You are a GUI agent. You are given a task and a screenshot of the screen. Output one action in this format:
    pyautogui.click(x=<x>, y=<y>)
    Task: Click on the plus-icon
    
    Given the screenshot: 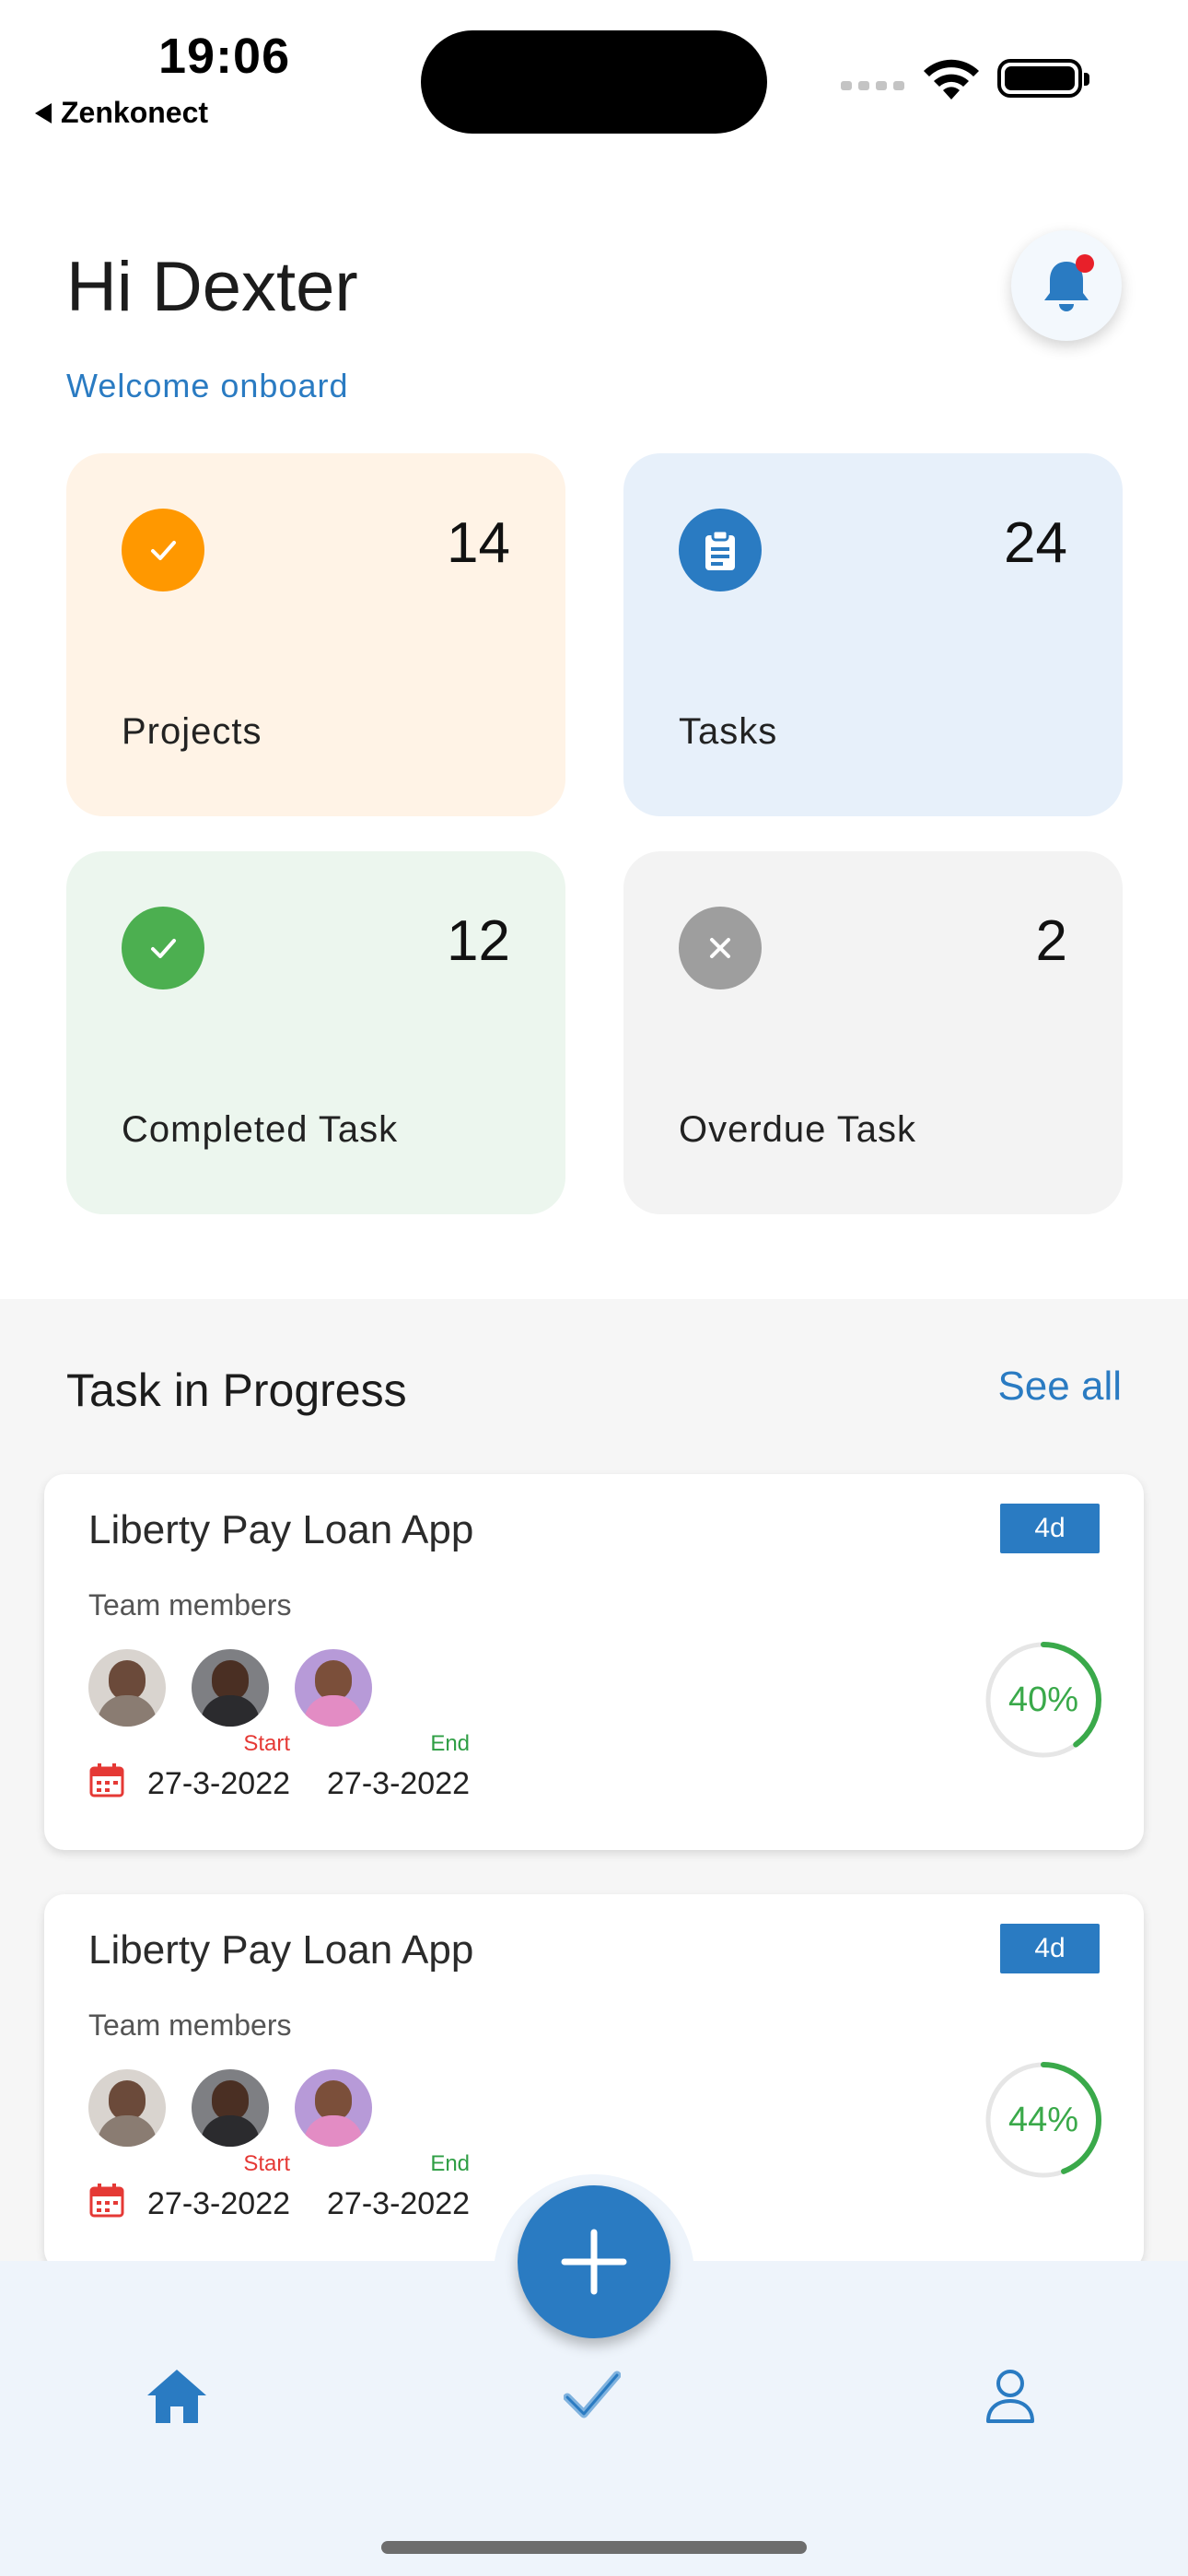 What is the action you would take?
    pyautogui.click(x=594, y=2262)
    